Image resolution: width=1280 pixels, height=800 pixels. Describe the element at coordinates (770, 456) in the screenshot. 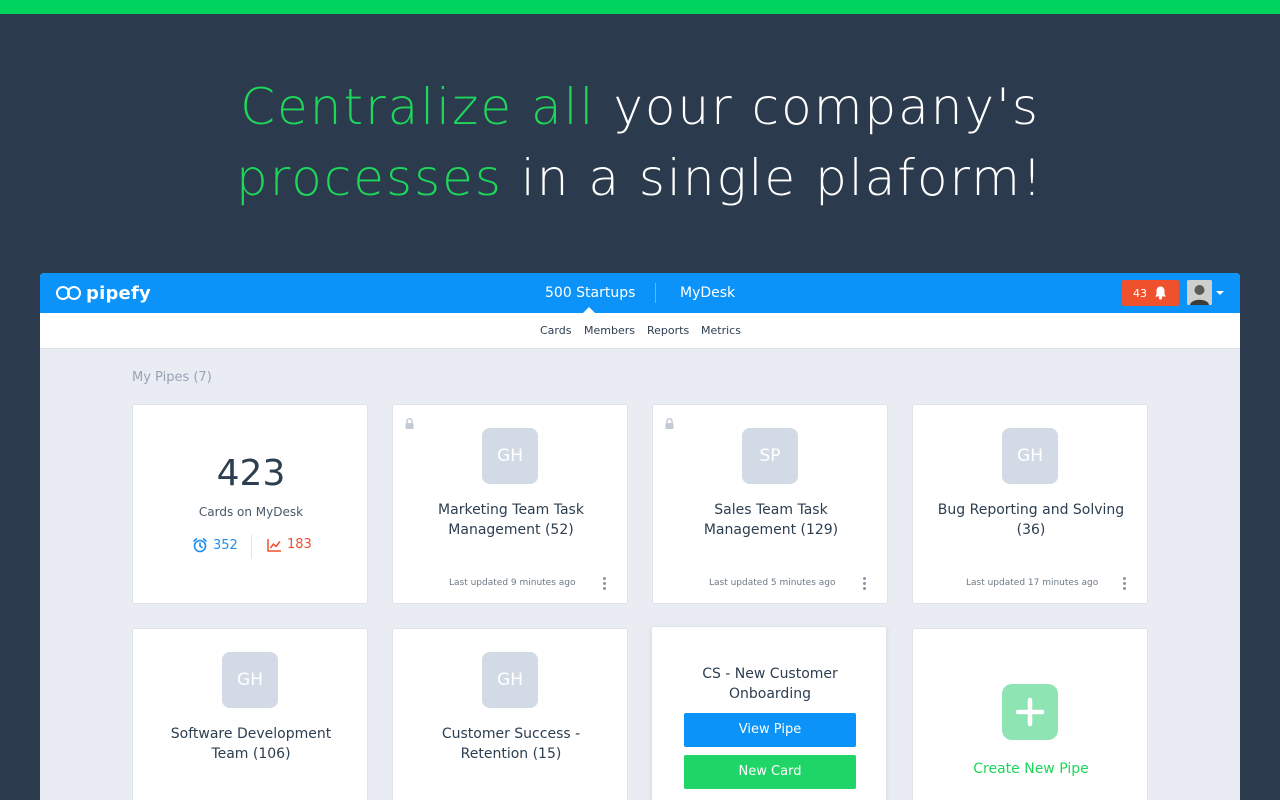

I see `pipe-initials-avatar: SP` at that location.